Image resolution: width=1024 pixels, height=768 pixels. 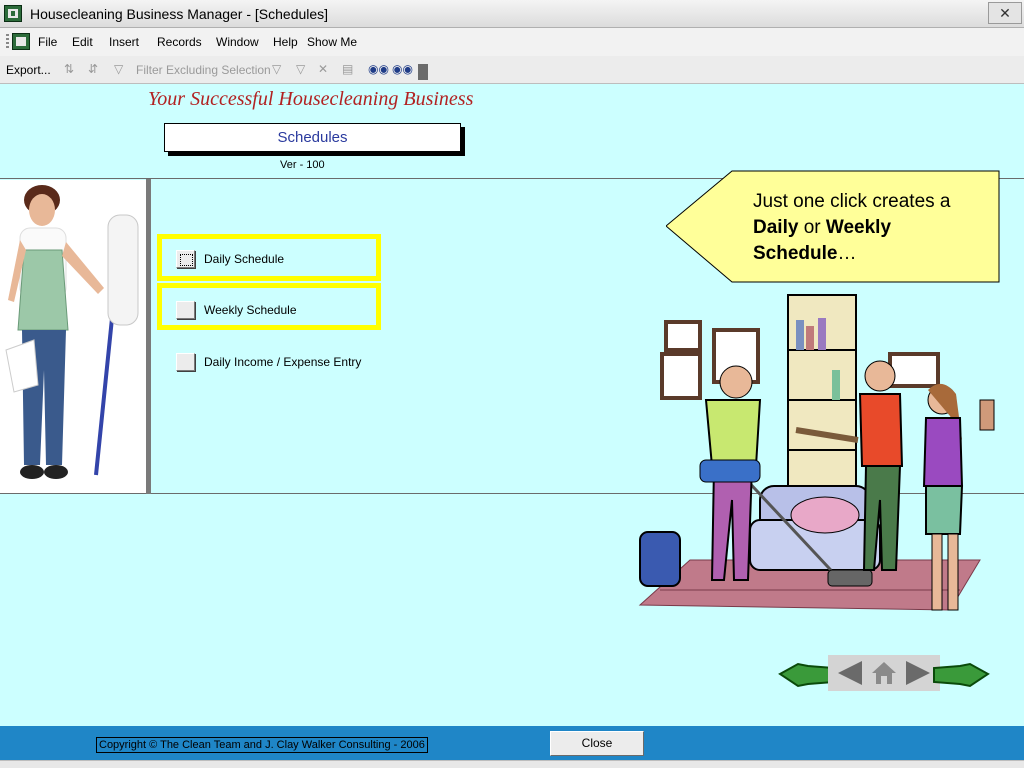 What do you see at coordinates (402, 69) in the screenshot?
I see `find-next-icon: ◉◉` at bounding box center [402, 69].